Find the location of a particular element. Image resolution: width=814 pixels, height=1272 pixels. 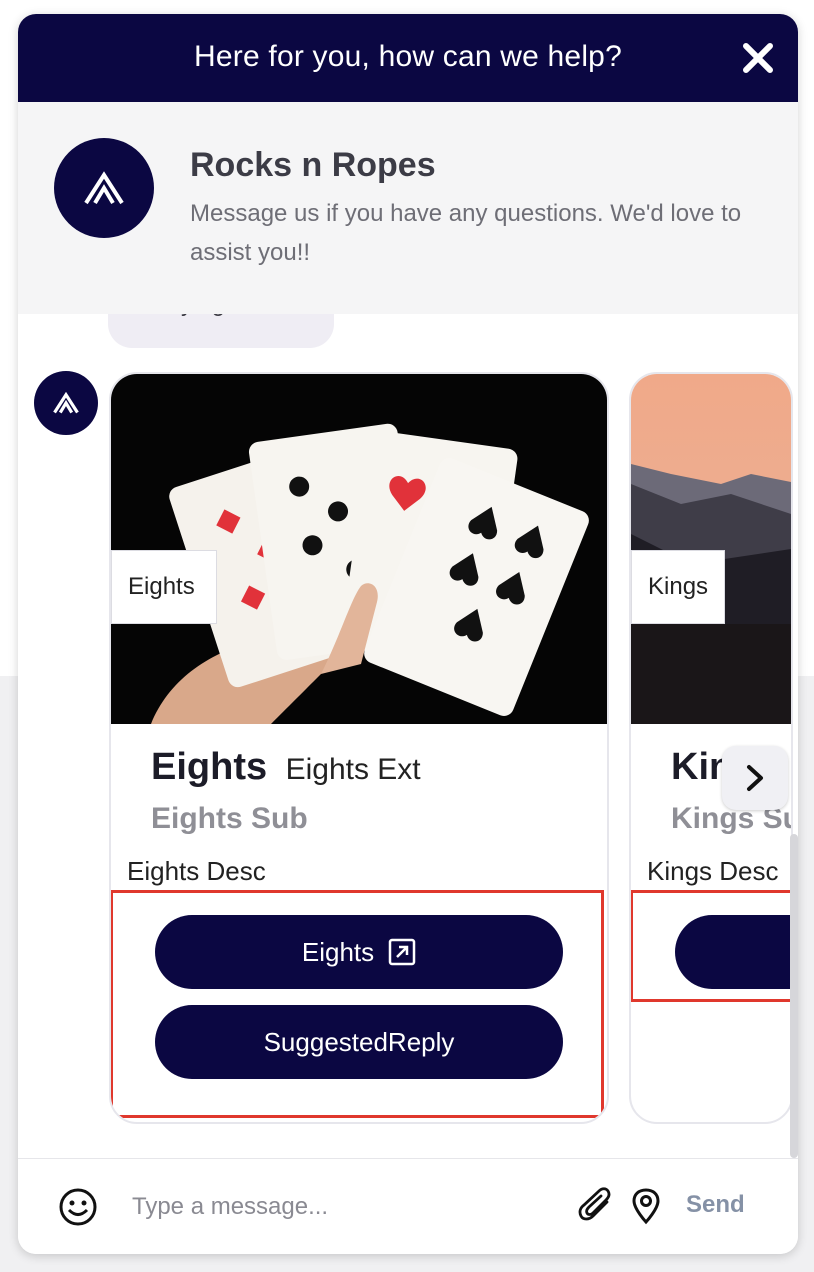

card-actions: Eights SuggestedReply is located at coordinates (357, 1004).